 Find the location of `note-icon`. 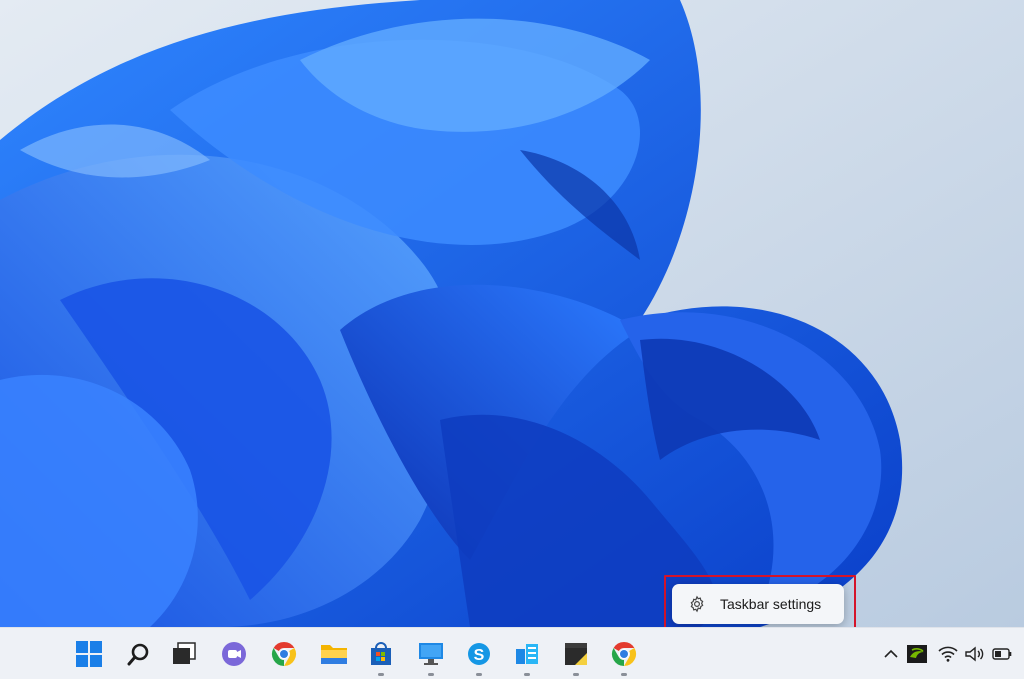

note-icon is located at coordinates (576, 654).